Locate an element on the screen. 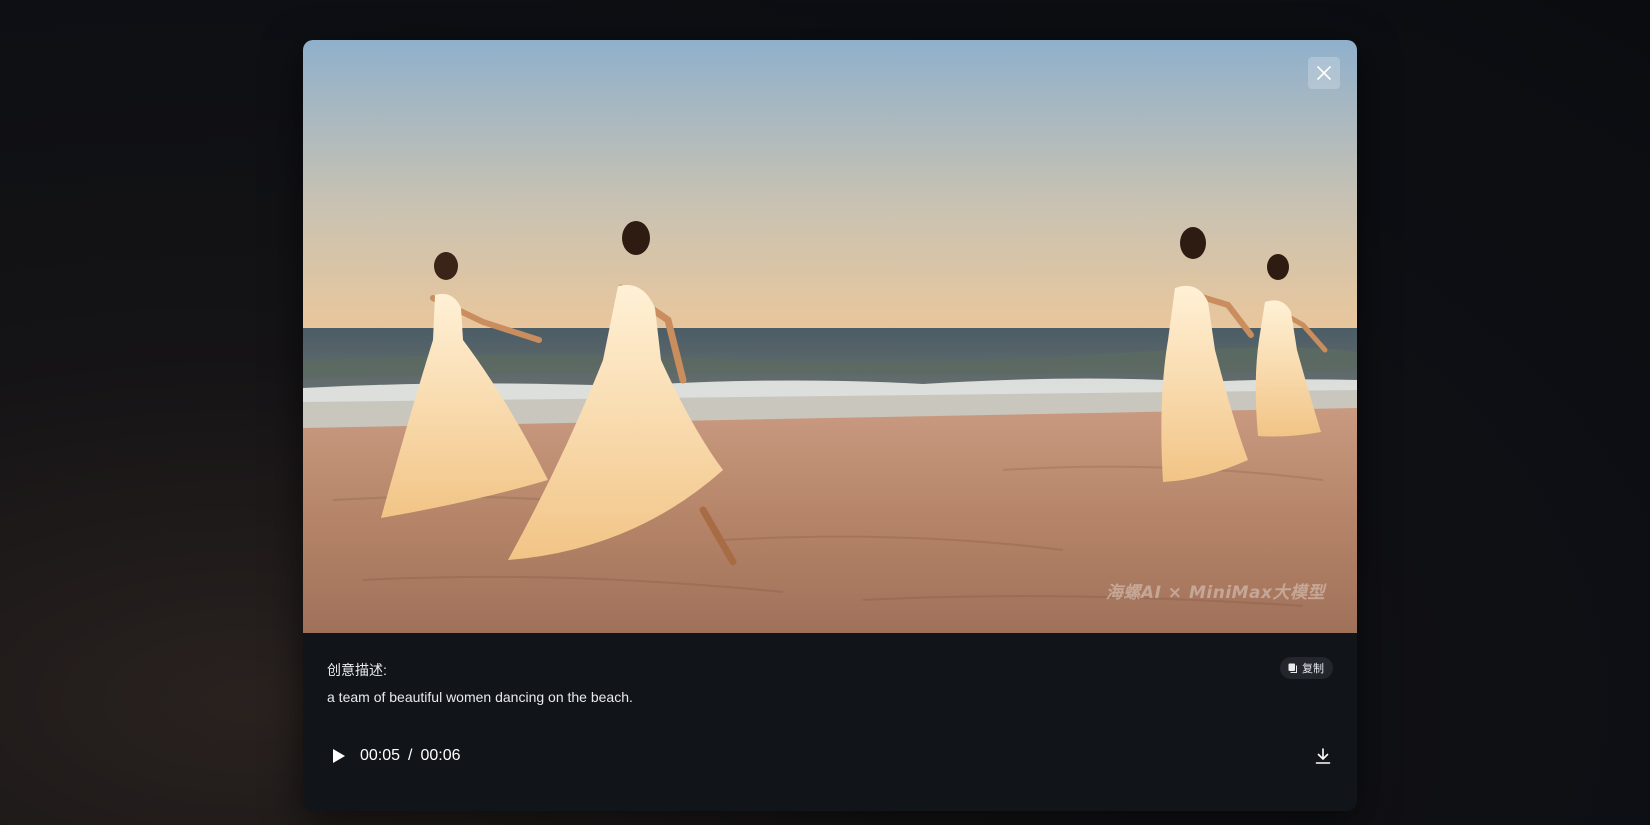 The image size is (1650, 825). copy-button-label: 复制 is located at coordinates (1313, 669).